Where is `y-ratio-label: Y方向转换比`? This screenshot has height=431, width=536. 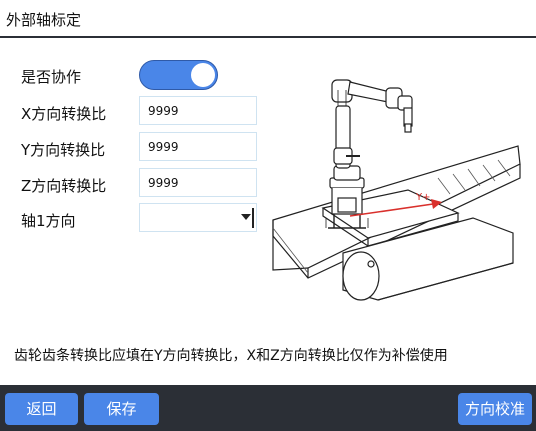
y-ratio-label: Y方向转换比 is located at coordinates (63, 150).